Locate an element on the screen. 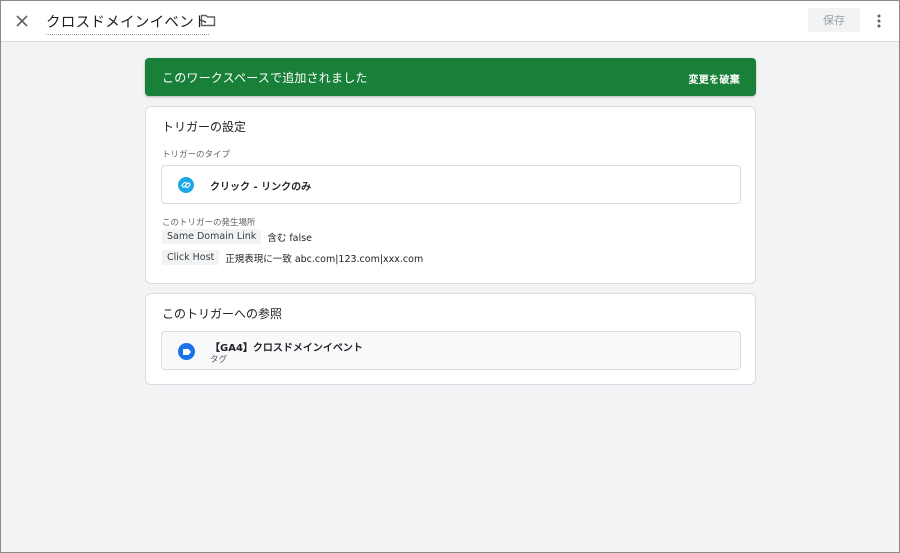 Image resolution: width=900 pixels, height=553 pixels. link-icon is located at coordinates (186, 185).